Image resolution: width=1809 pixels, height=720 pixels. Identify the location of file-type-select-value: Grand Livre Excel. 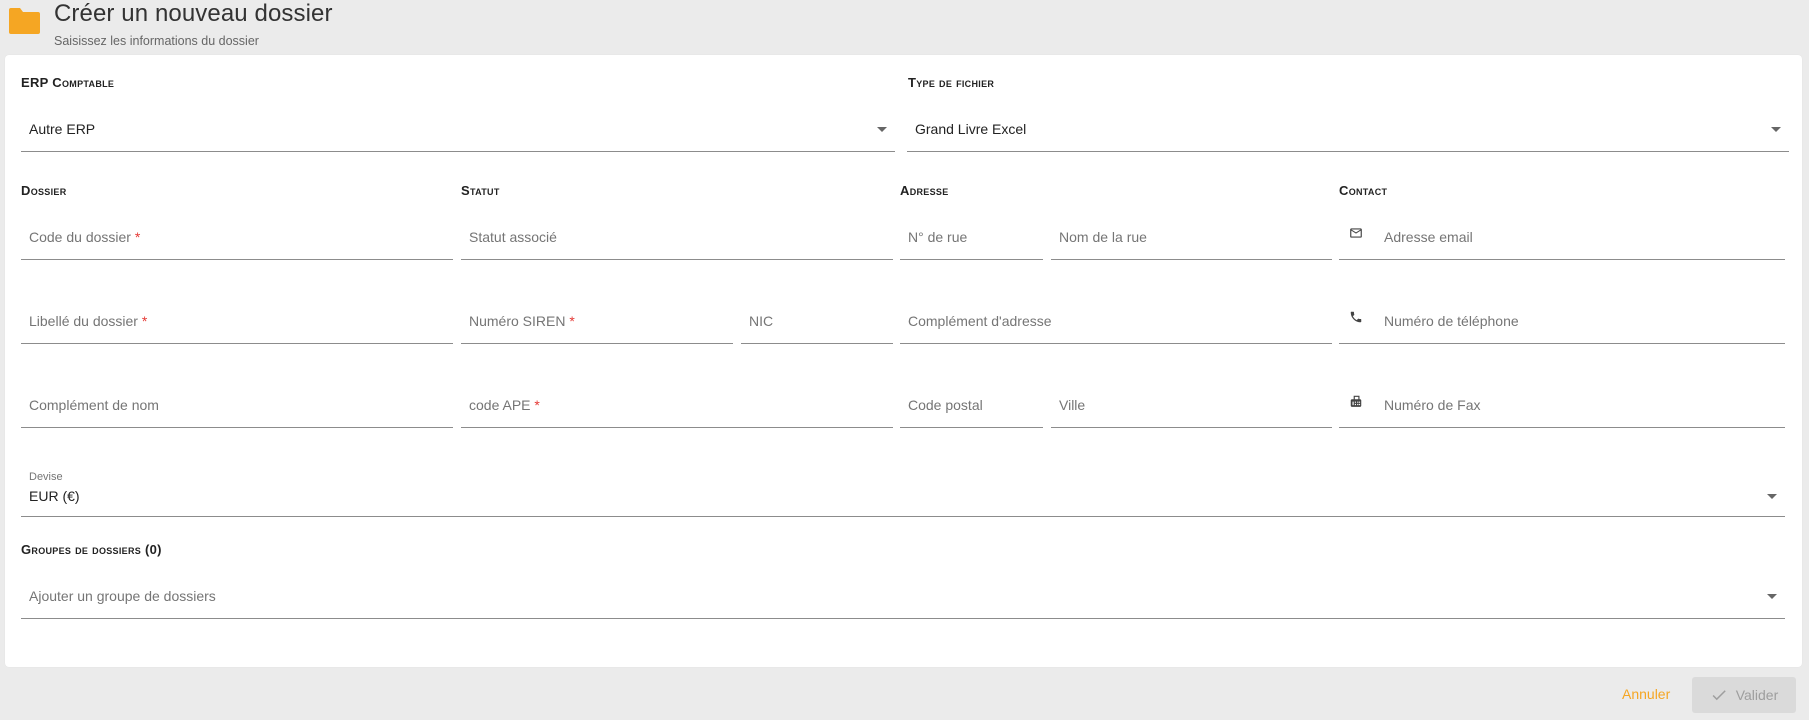
(971, 129).